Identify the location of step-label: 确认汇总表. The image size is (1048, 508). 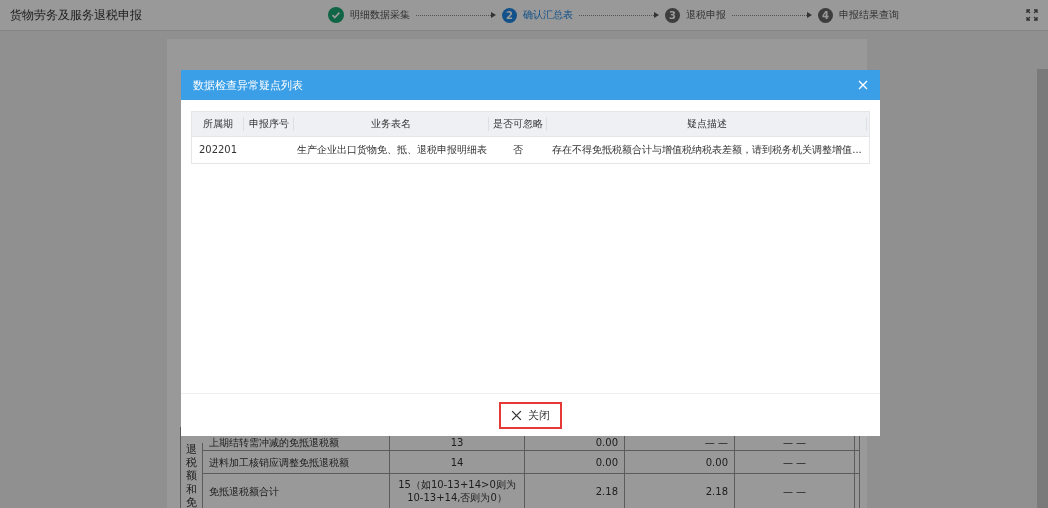
(548, 15).